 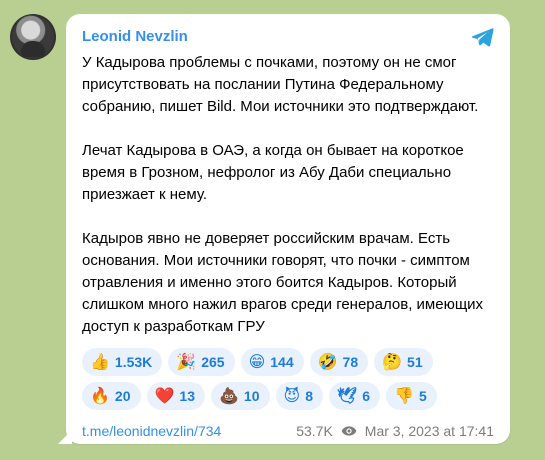 I want to click on reaction-count: 144, so click(x=282, y=362).